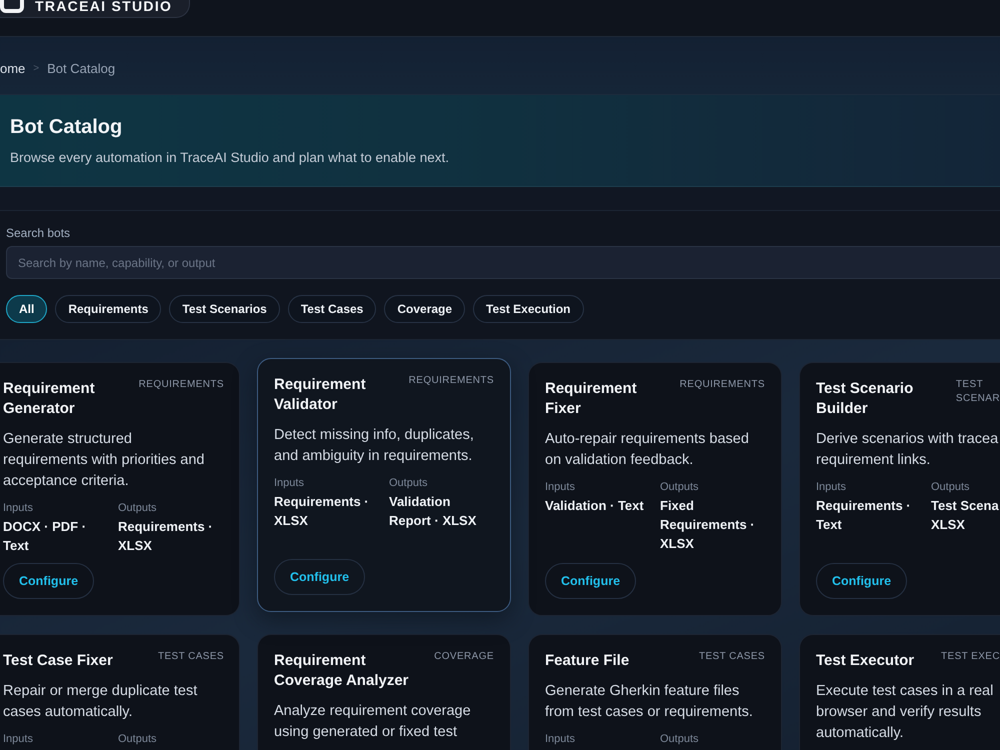 This screenshot has height=750, width=1000. I want to click on filter-chip: Test Cases, so click(332, 309).